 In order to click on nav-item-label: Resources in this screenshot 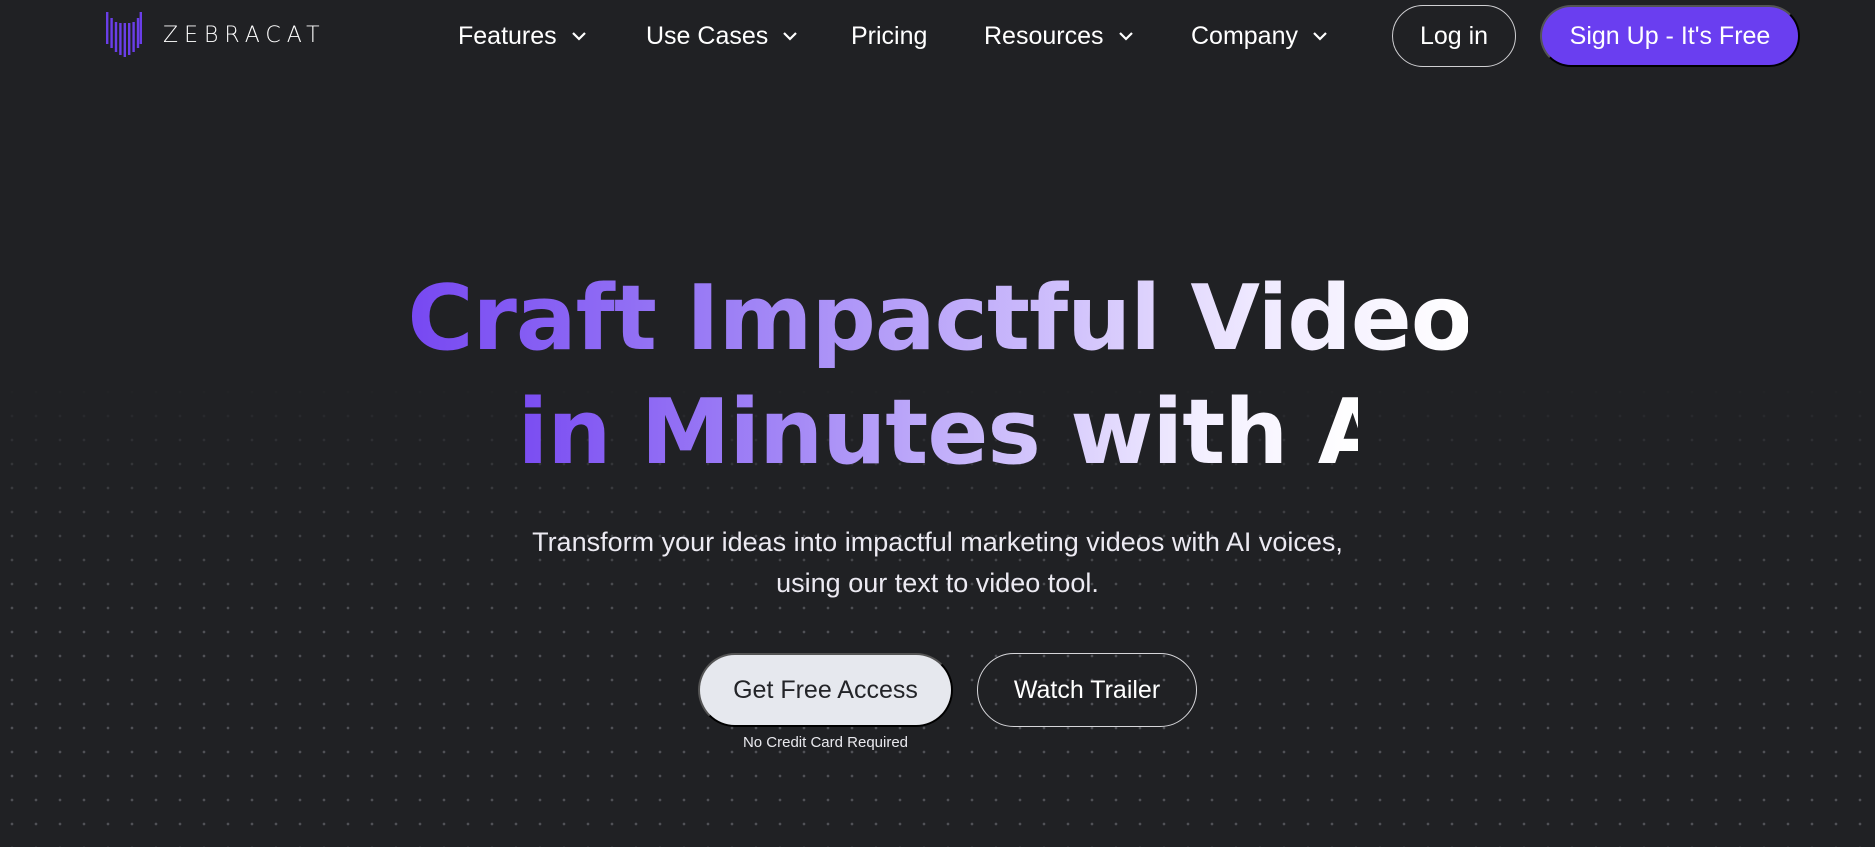, I will do `click(1044, 35)`.